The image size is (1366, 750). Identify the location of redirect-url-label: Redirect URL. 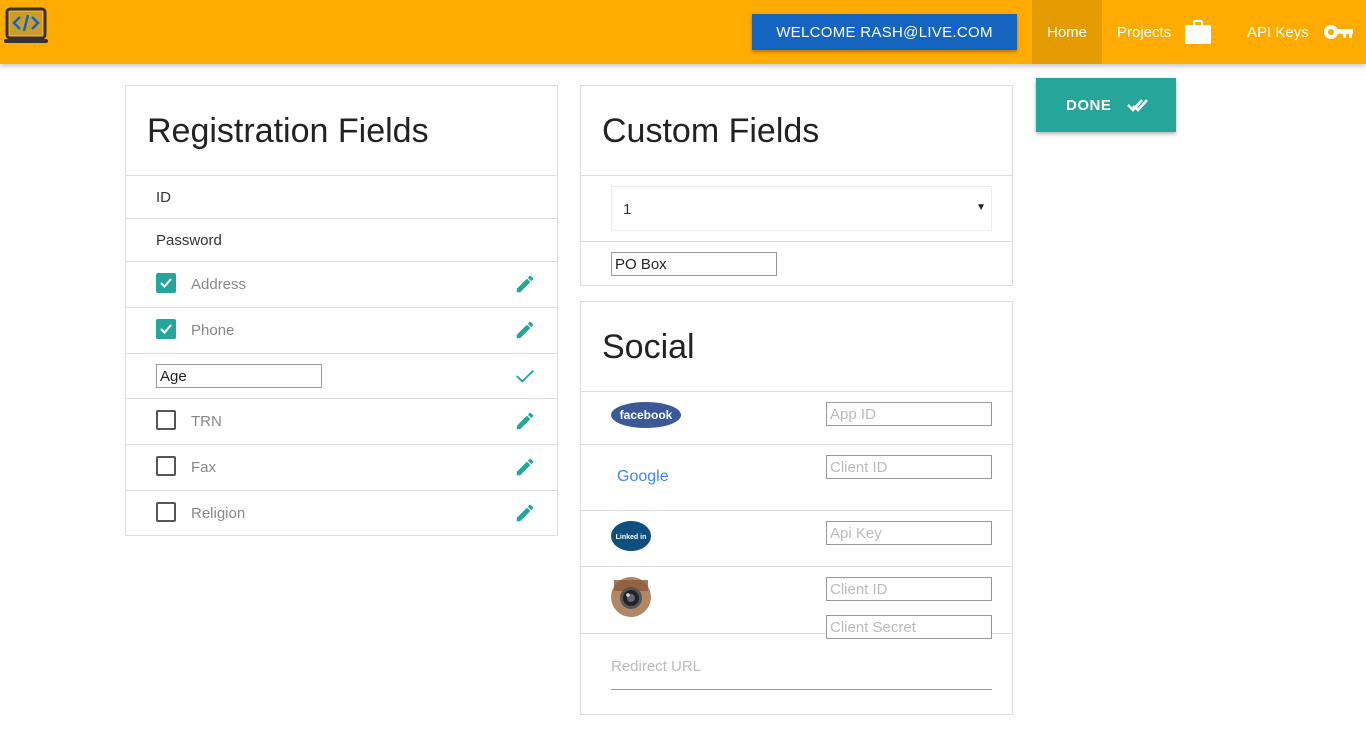
(656, 666).